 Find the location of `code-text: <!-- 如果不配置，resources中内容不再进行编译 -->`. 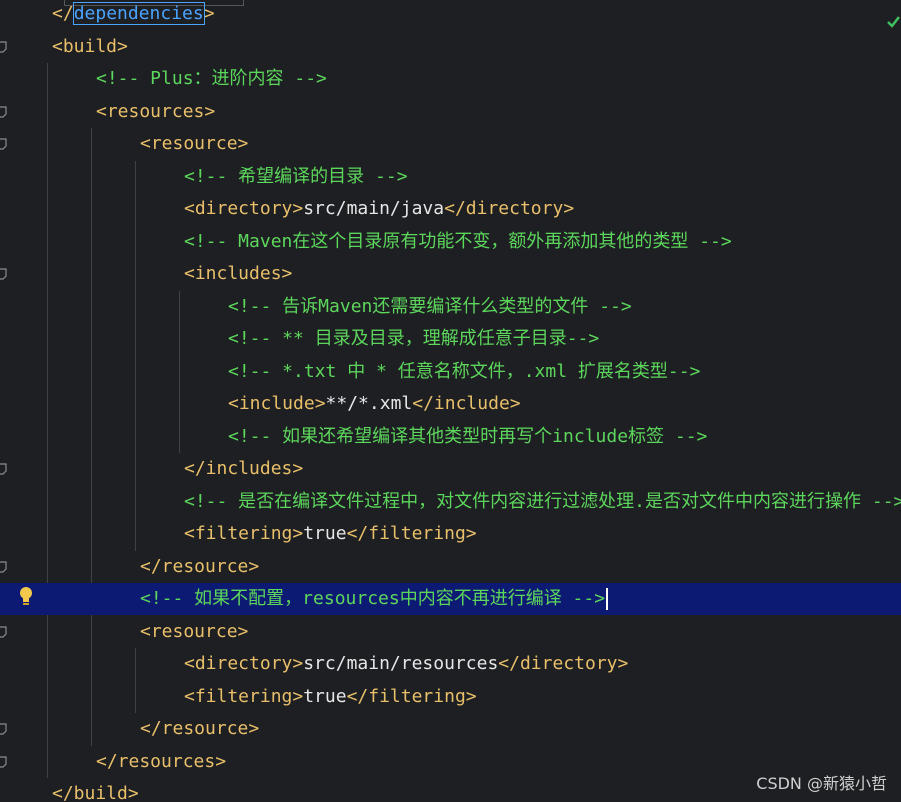

code-text: <!-- 如果不配置，resources中内容不再进行编译 --> is located at coordinates (374, 599).